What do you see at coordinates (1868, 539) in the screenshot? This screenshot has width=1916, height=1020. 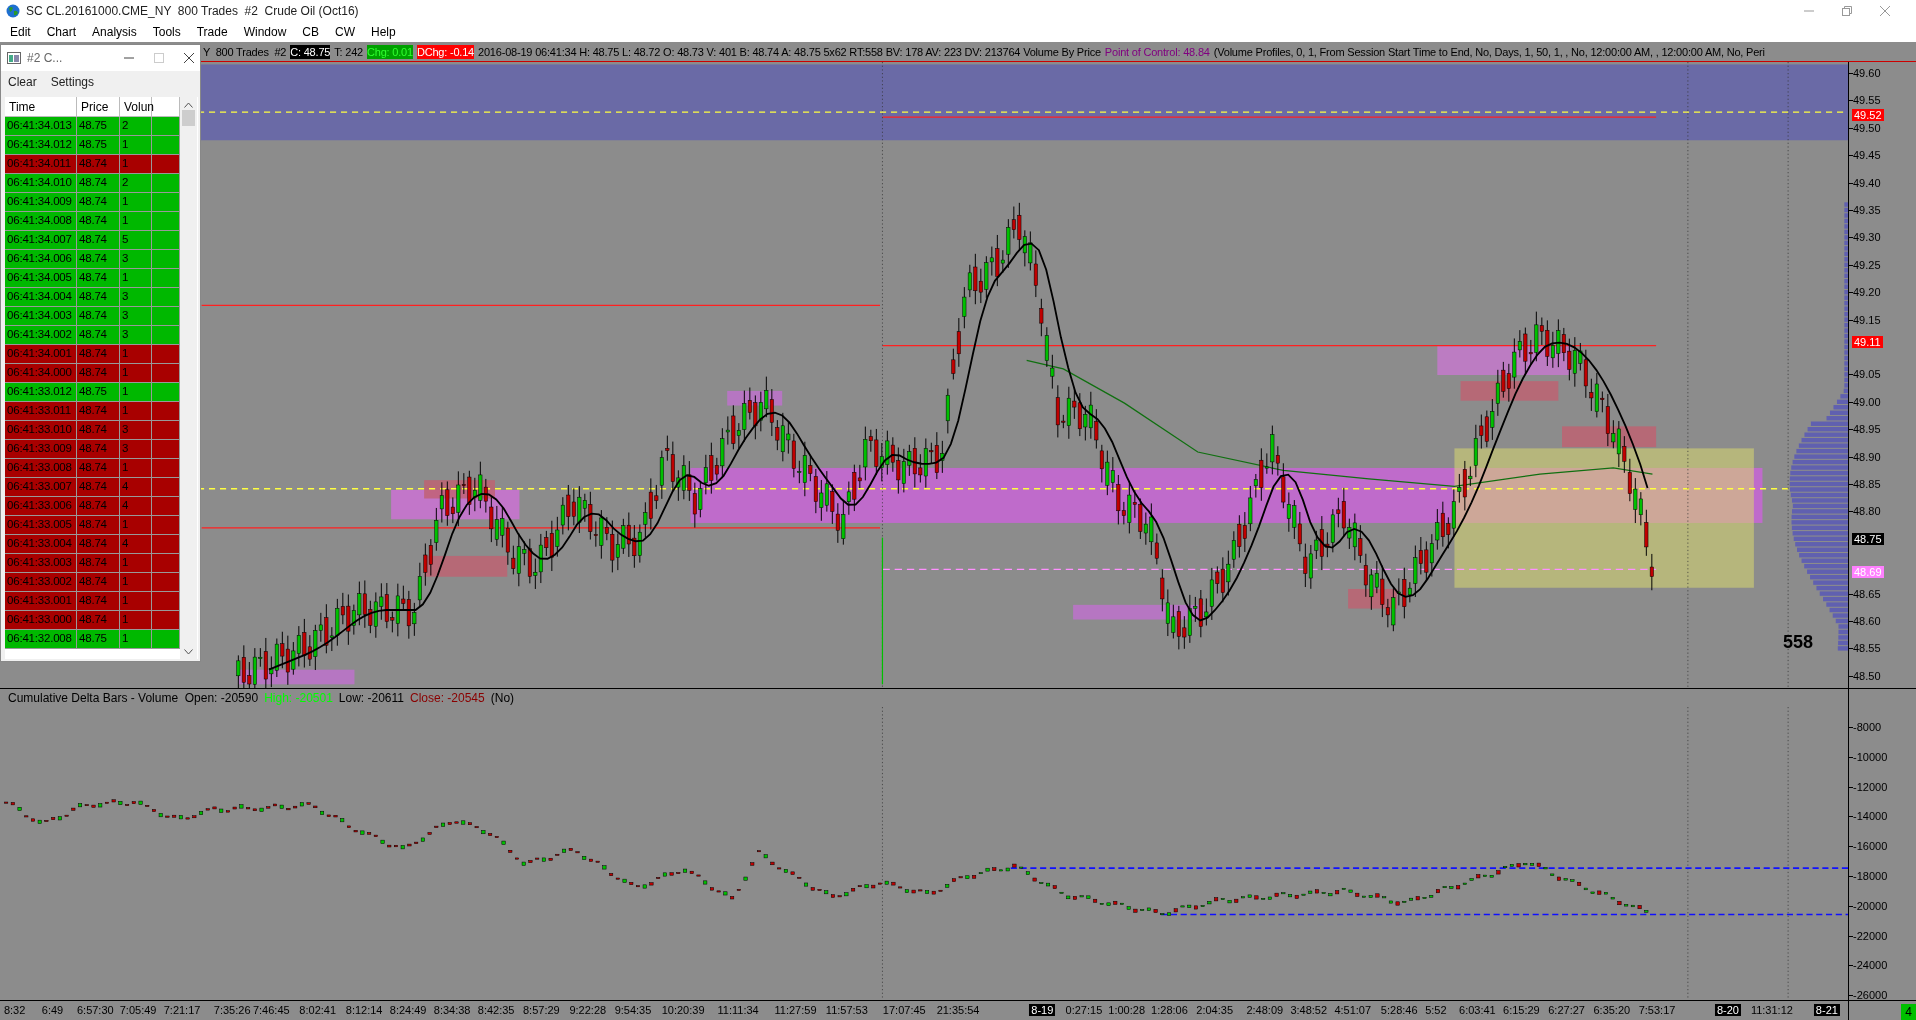 I see `price-marker: 48.75` at bounding box center [1868, 539].